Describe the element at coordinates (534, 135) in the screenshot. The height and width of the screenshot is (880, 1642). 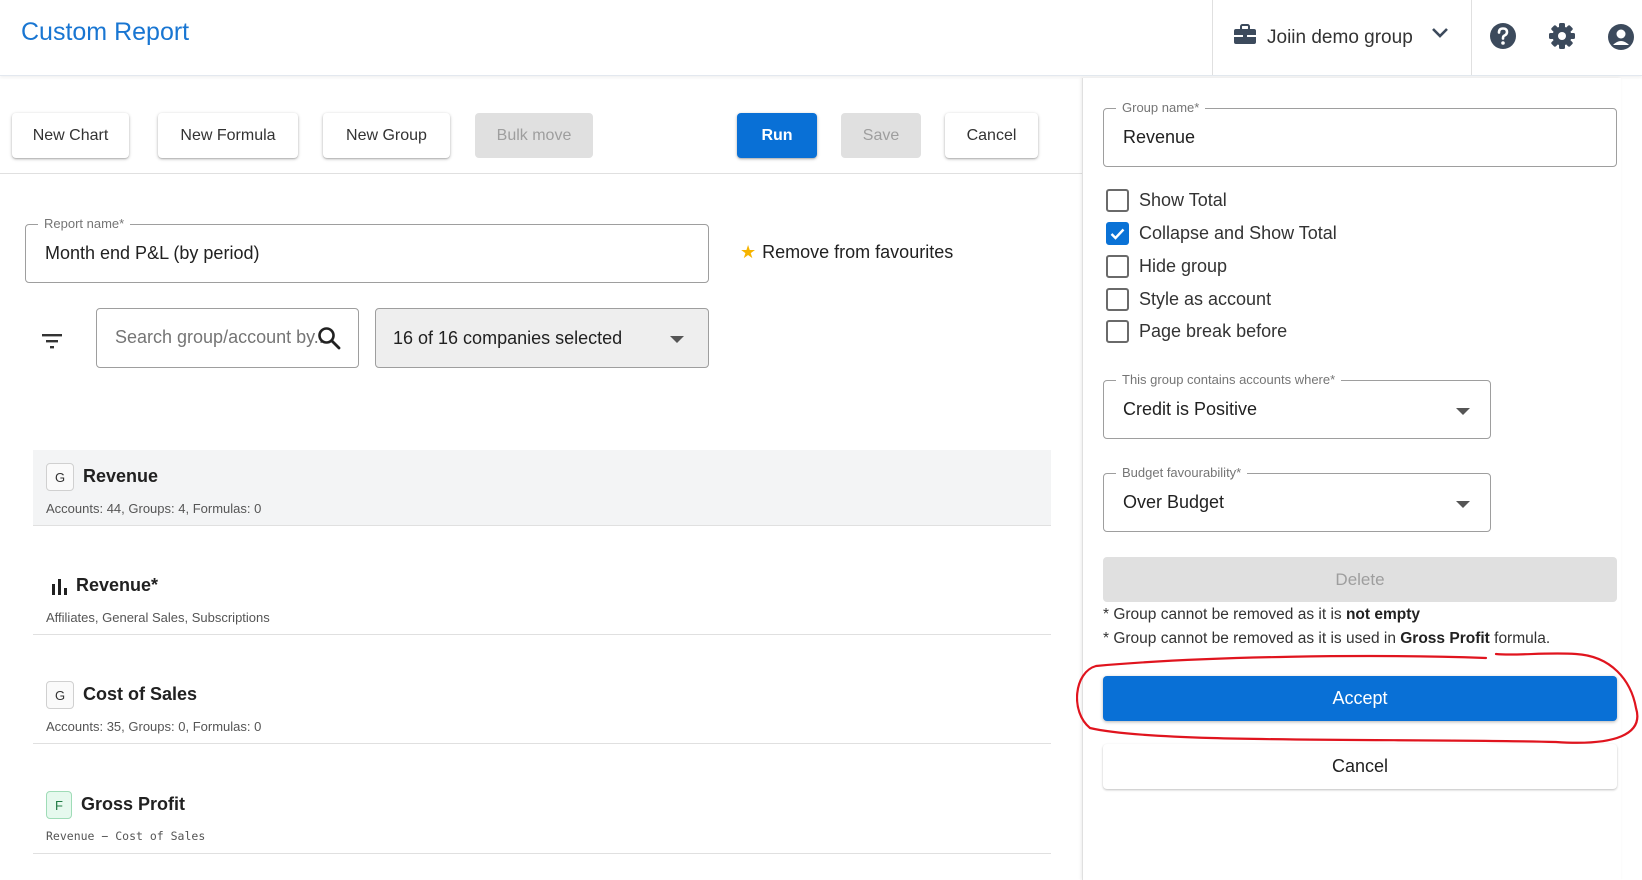
I see `bulk-move-button: Bulk move` at that location.